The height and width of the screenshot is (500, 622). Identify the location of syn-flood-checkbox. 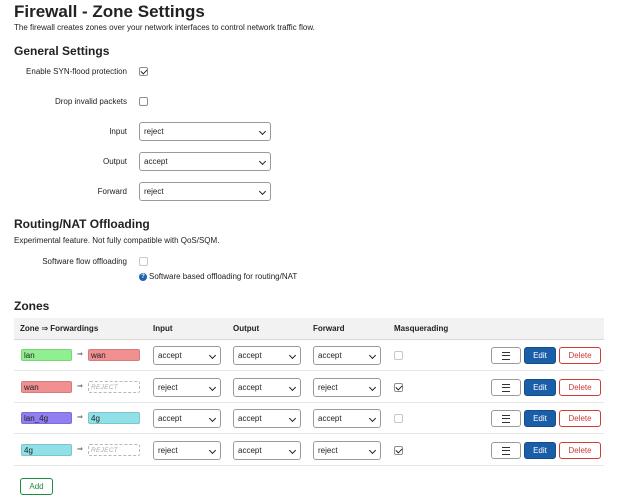
(143, 71).